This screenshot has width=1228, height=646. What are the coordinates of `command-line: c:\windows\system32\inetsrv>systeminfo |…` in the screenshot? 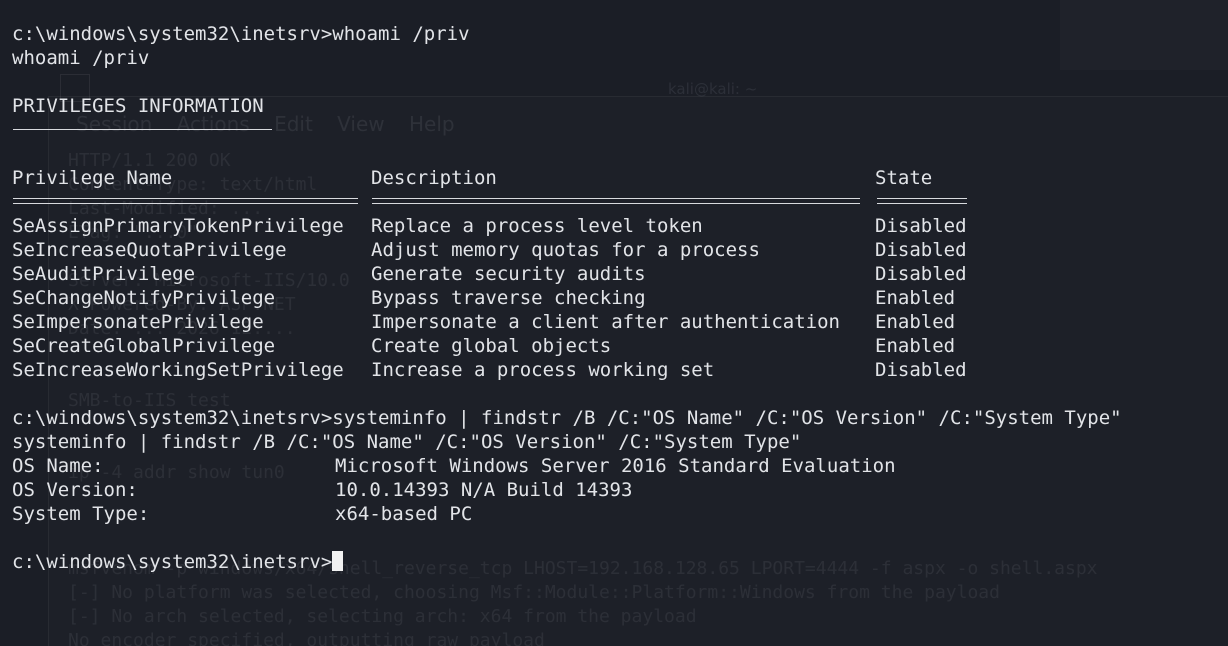 It's located at (567, 418).